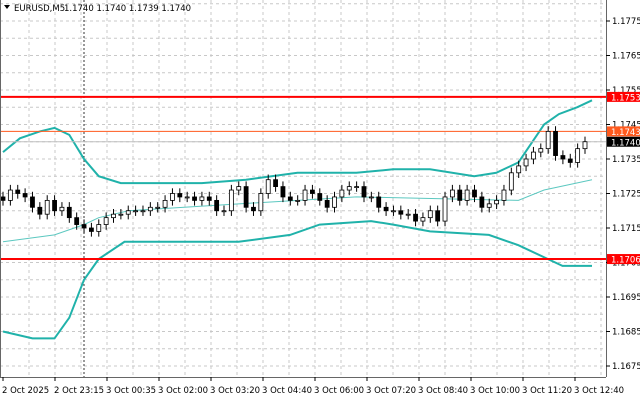 This screenshot has height=401, width=640. I want to click on level-price-label: 1.1743, so click(625, 133).